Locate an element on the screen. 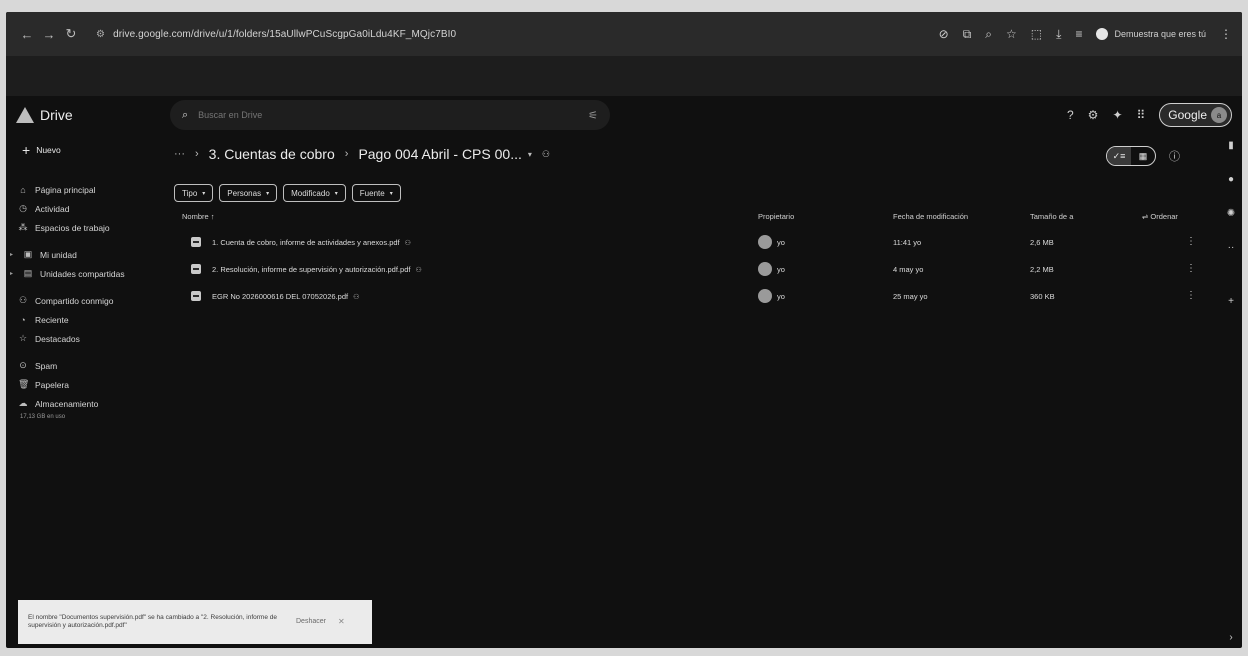 The image size is (1248, 656). sort-label: Ordenar is located at coordinates (1164, 216).